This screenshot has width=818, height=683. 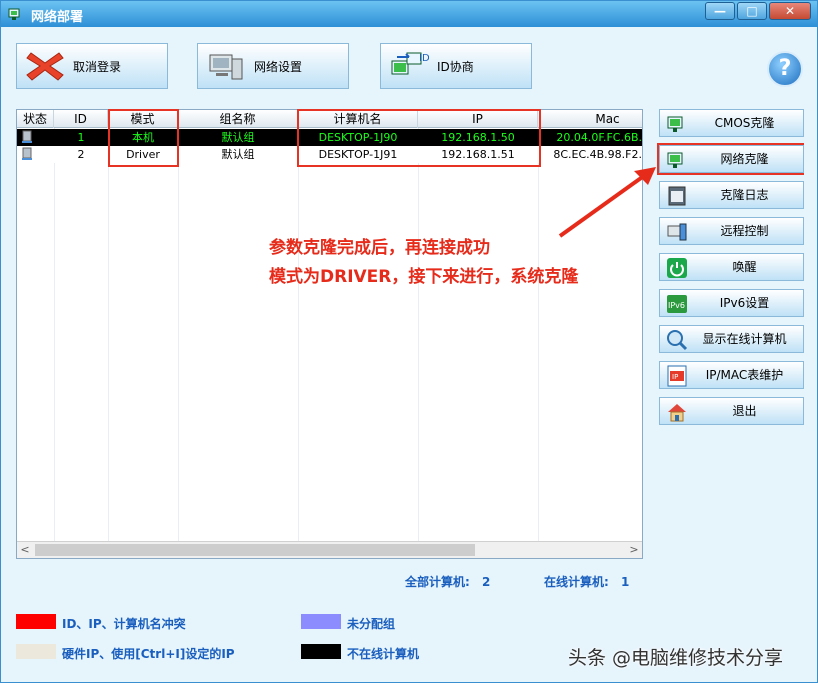 I want to click on sidebar-item-label: IP/MAC表维护, so click(x=744, y=375).